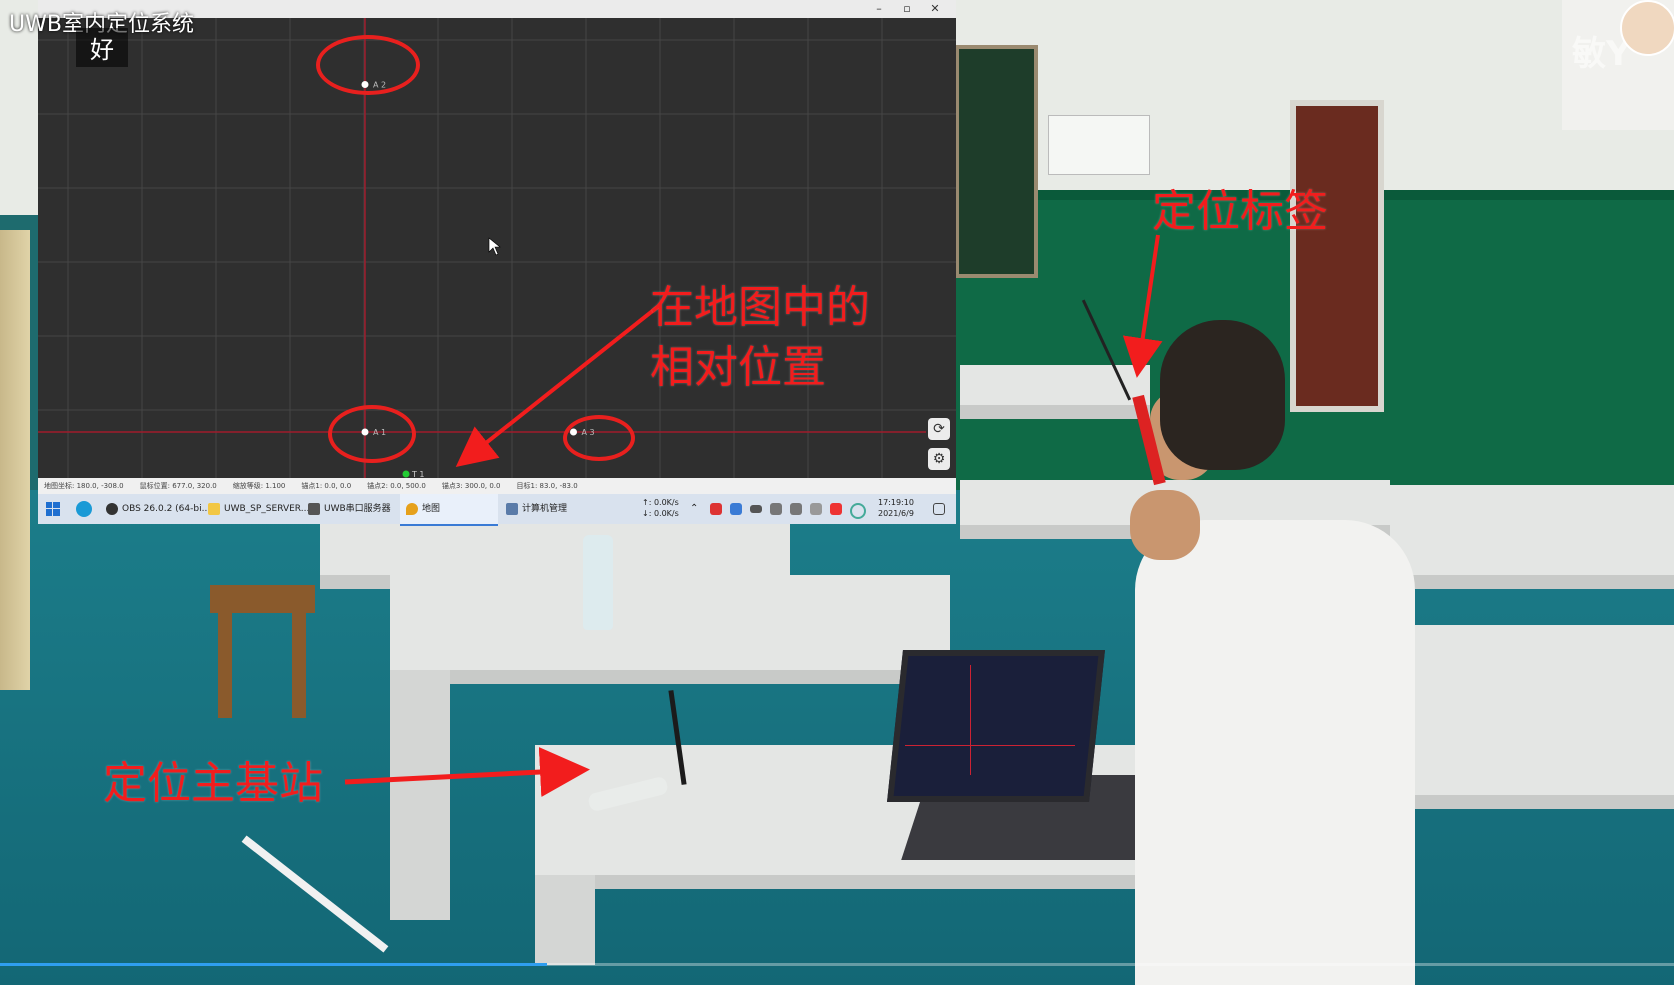 This screenshot has height=985, width=1674. Describe the element at coordinates (1142, 306) in the screenshot. I see `tag-arrow` at that location.